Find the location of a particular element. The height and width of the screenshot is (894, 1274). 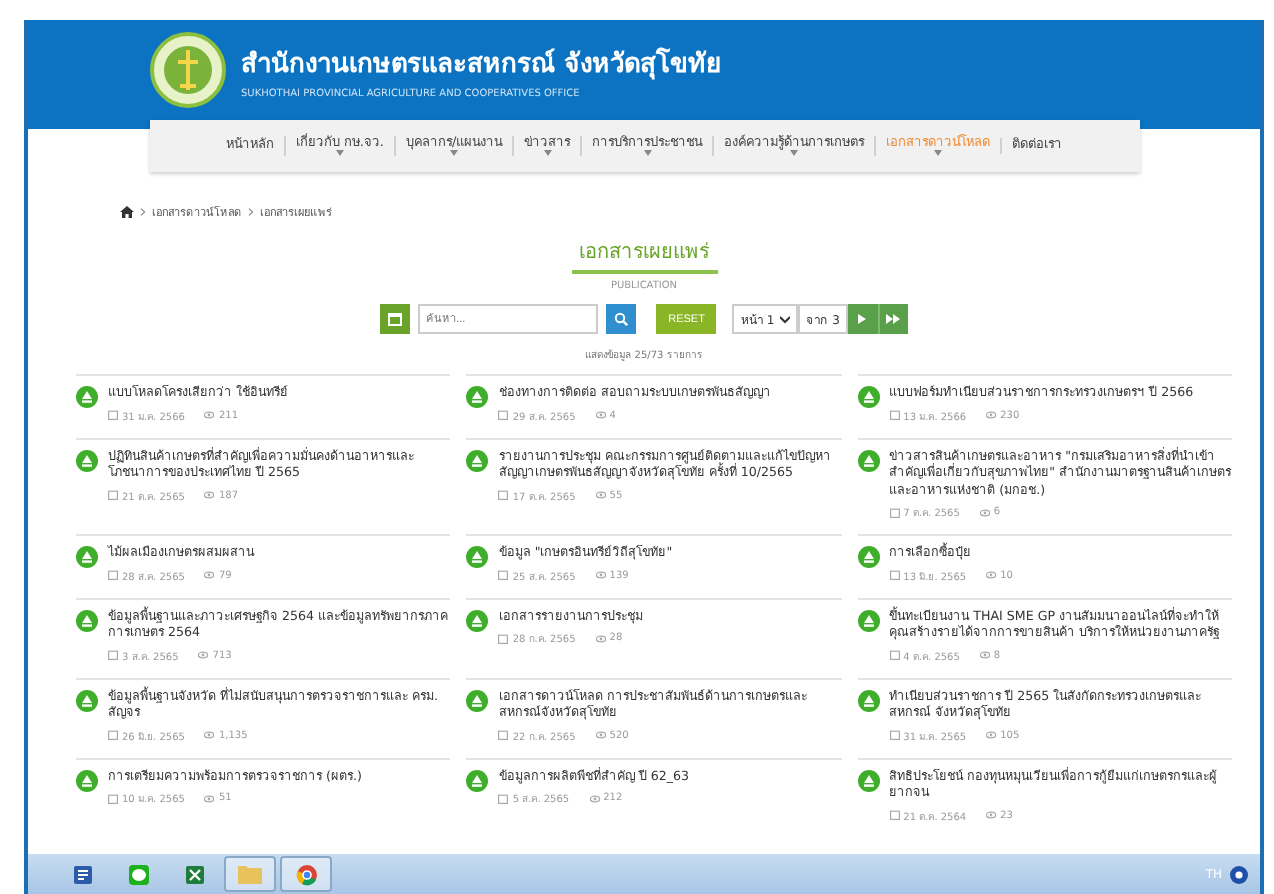

calendar-button is located at coordinates (395, 319).